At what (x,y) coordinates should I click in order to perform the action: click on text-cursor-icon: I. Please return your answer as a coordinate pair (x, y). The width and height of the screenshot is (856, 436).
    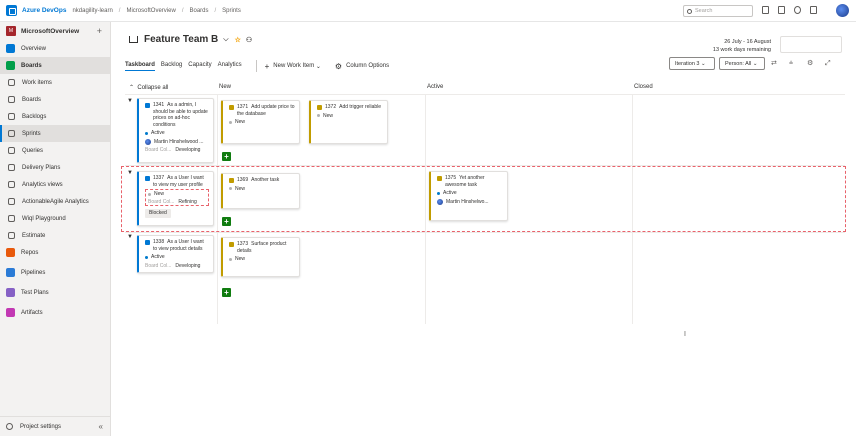
    Looking at the image, I should click on (685, 334).